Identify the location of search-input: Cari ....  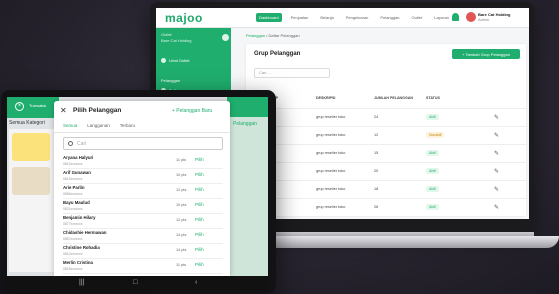
(292, 73).